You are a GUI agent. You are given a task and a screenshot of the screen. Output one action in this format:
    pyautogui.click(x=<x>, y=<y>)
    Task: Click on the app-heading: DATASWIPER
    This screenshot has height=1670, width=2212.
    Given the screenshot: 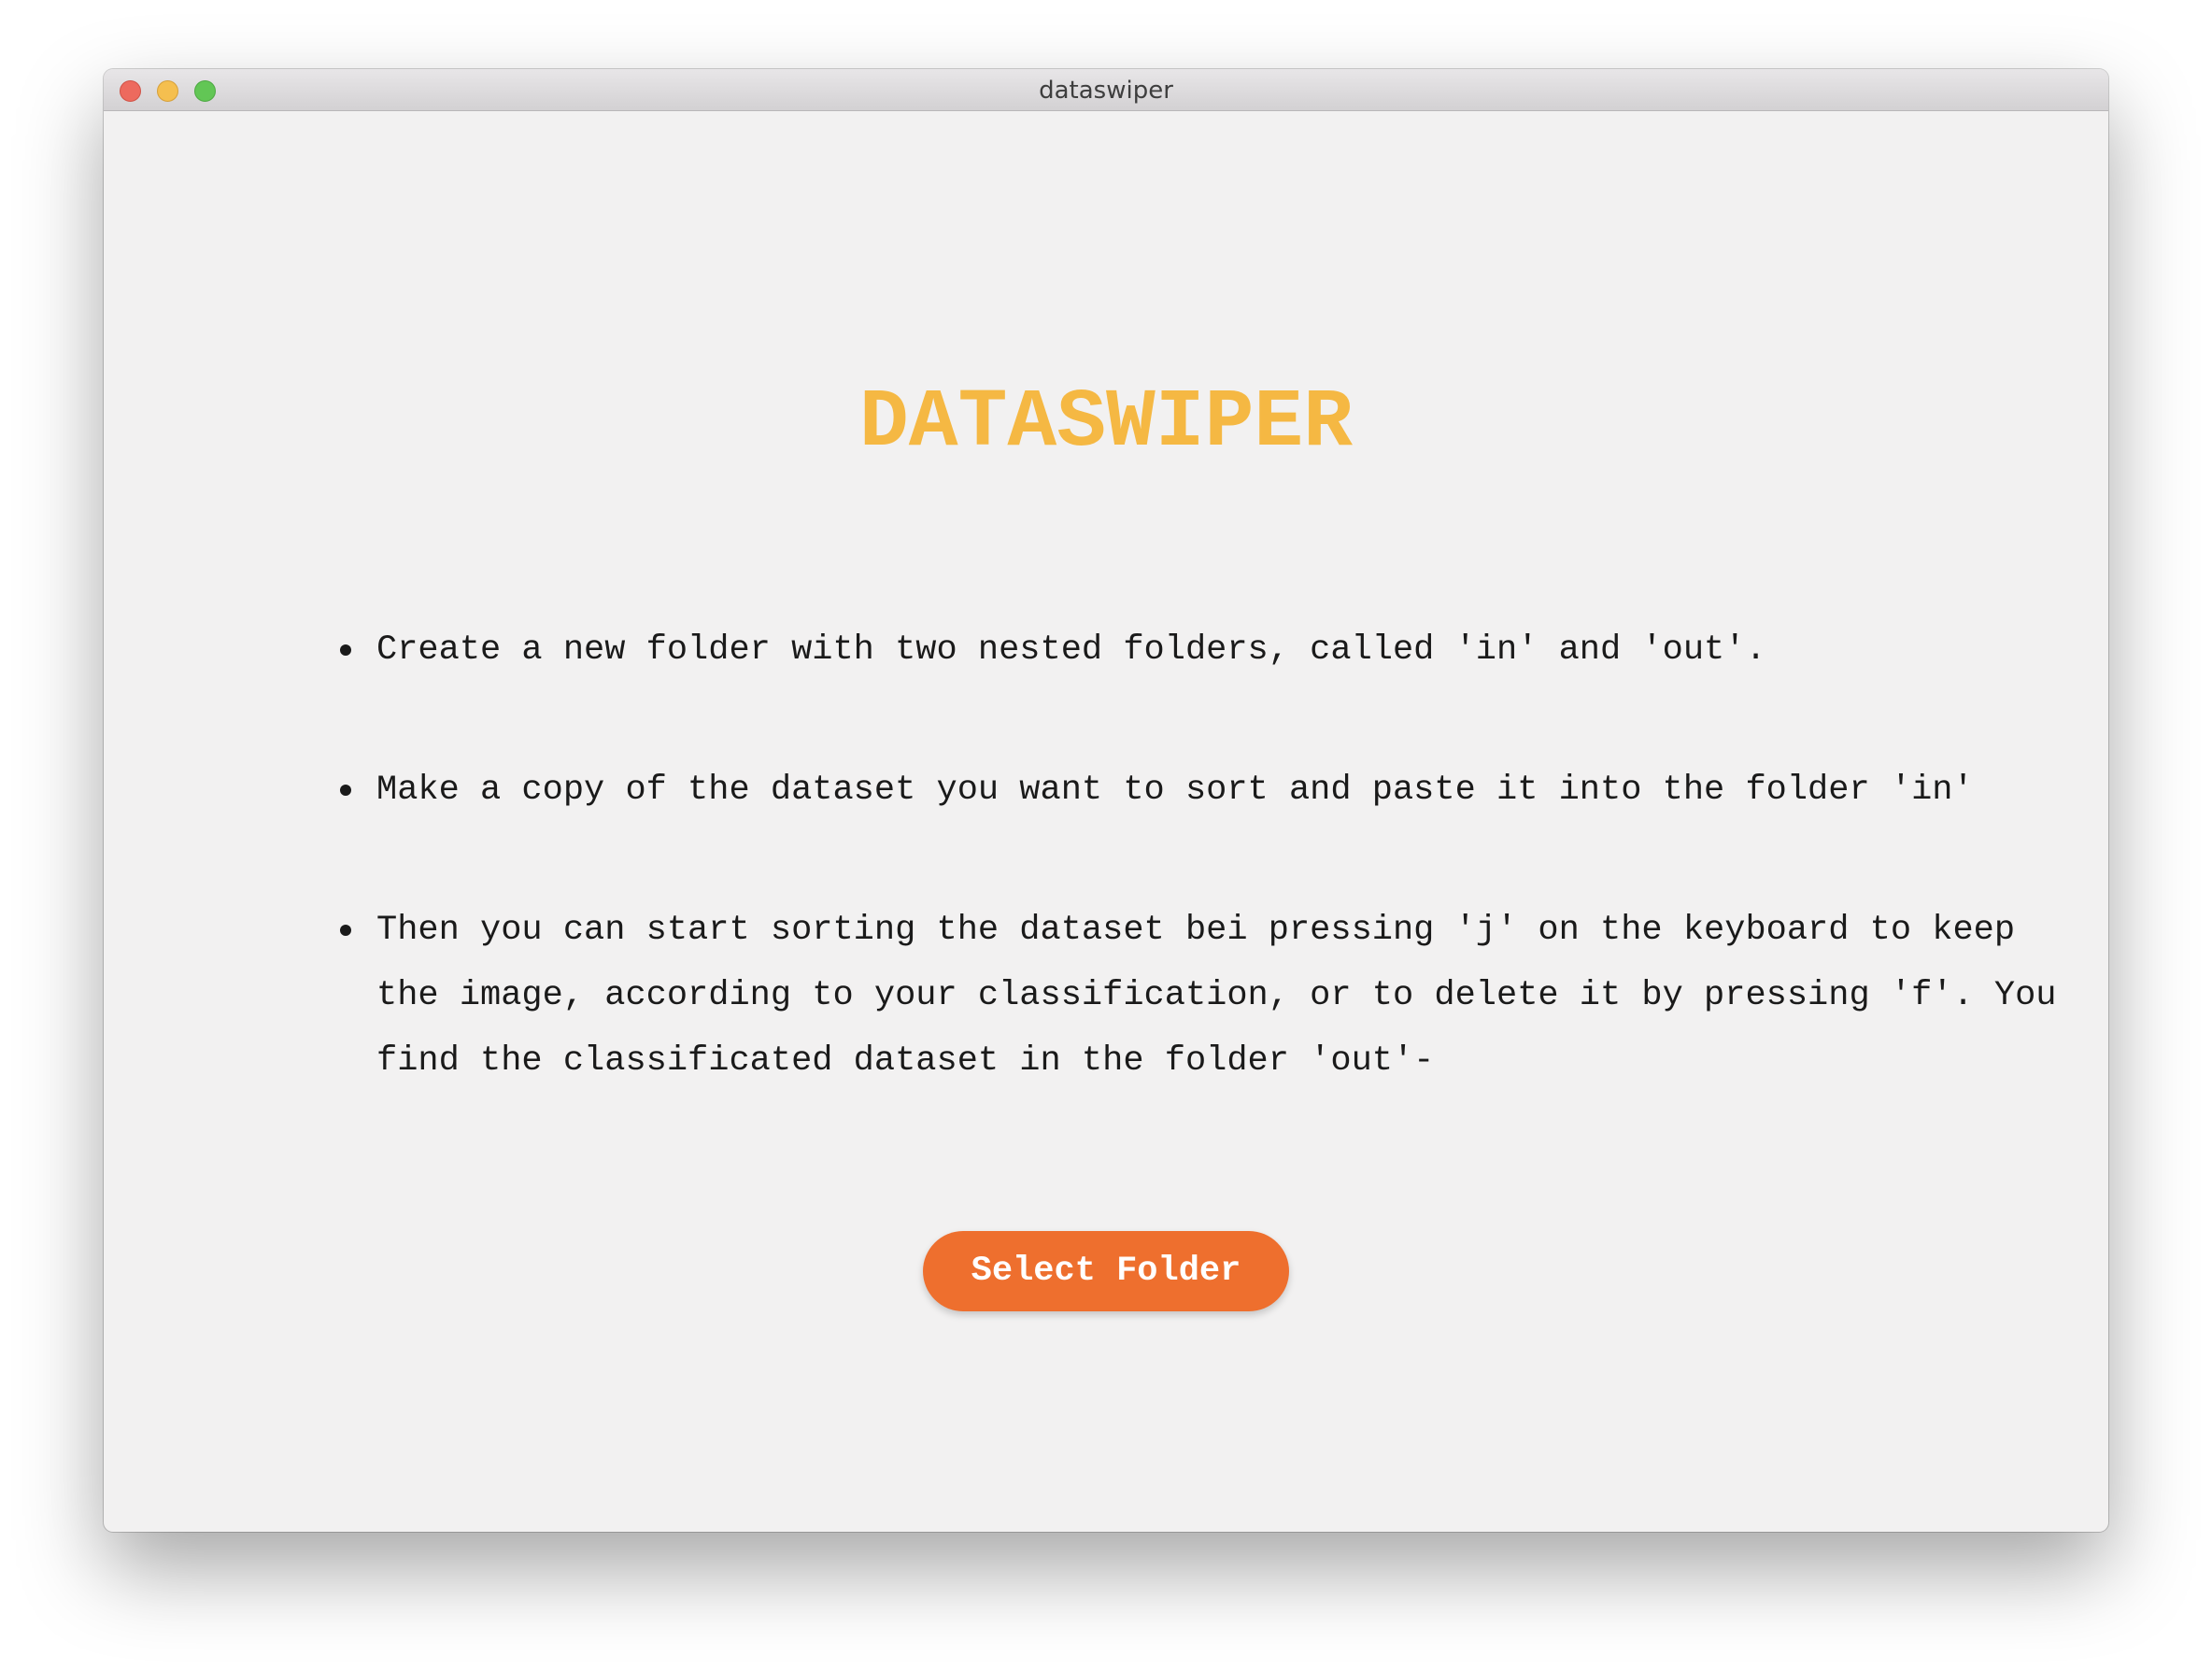 What is the action you would take?
    pyautogui.click(x=1106, y=424)
    